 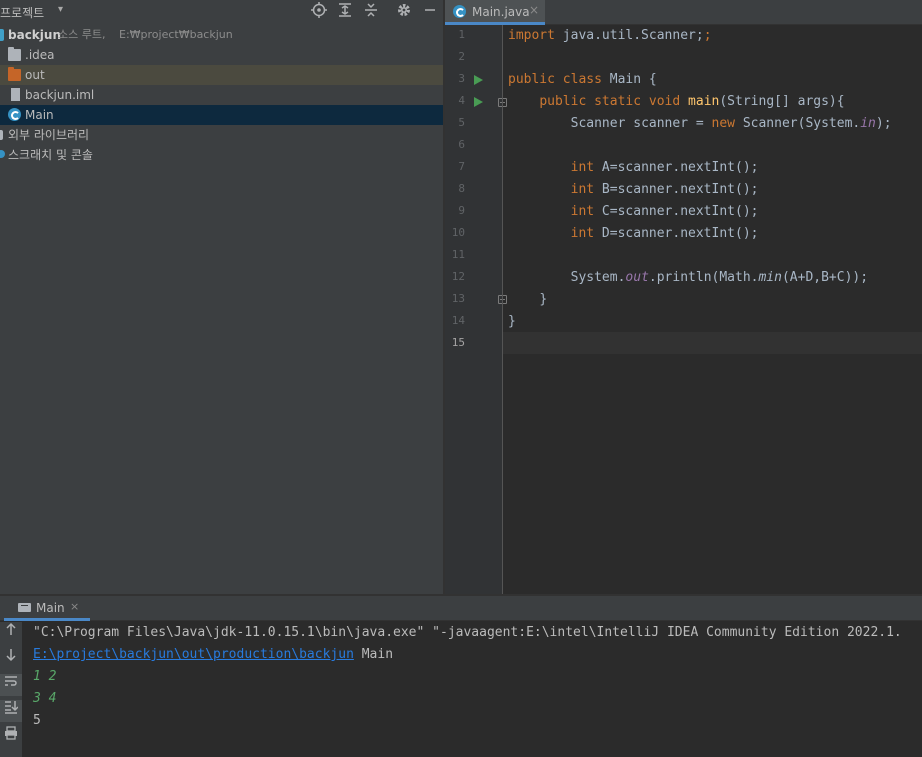 What do you see at coordinates (664, 211) in the screenshot?
I see `code-line-9: int C=scanner.nextInt();` at bounding box center [664, 211].